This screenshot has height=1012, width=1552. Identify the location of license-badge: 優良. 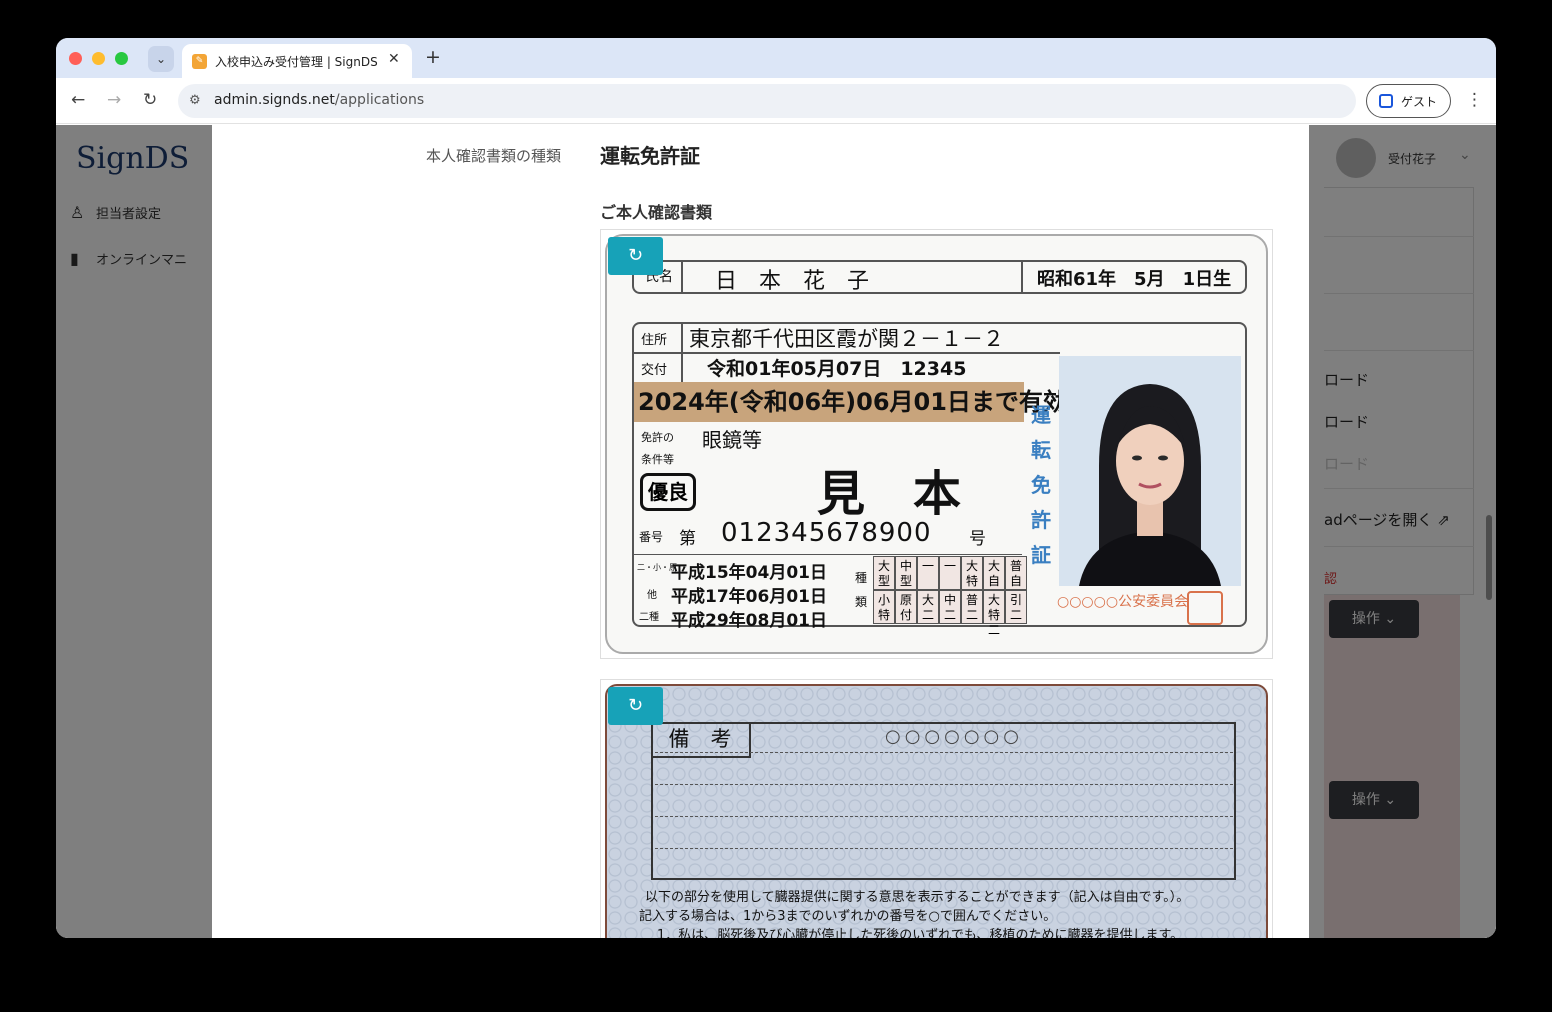
(668, 492).